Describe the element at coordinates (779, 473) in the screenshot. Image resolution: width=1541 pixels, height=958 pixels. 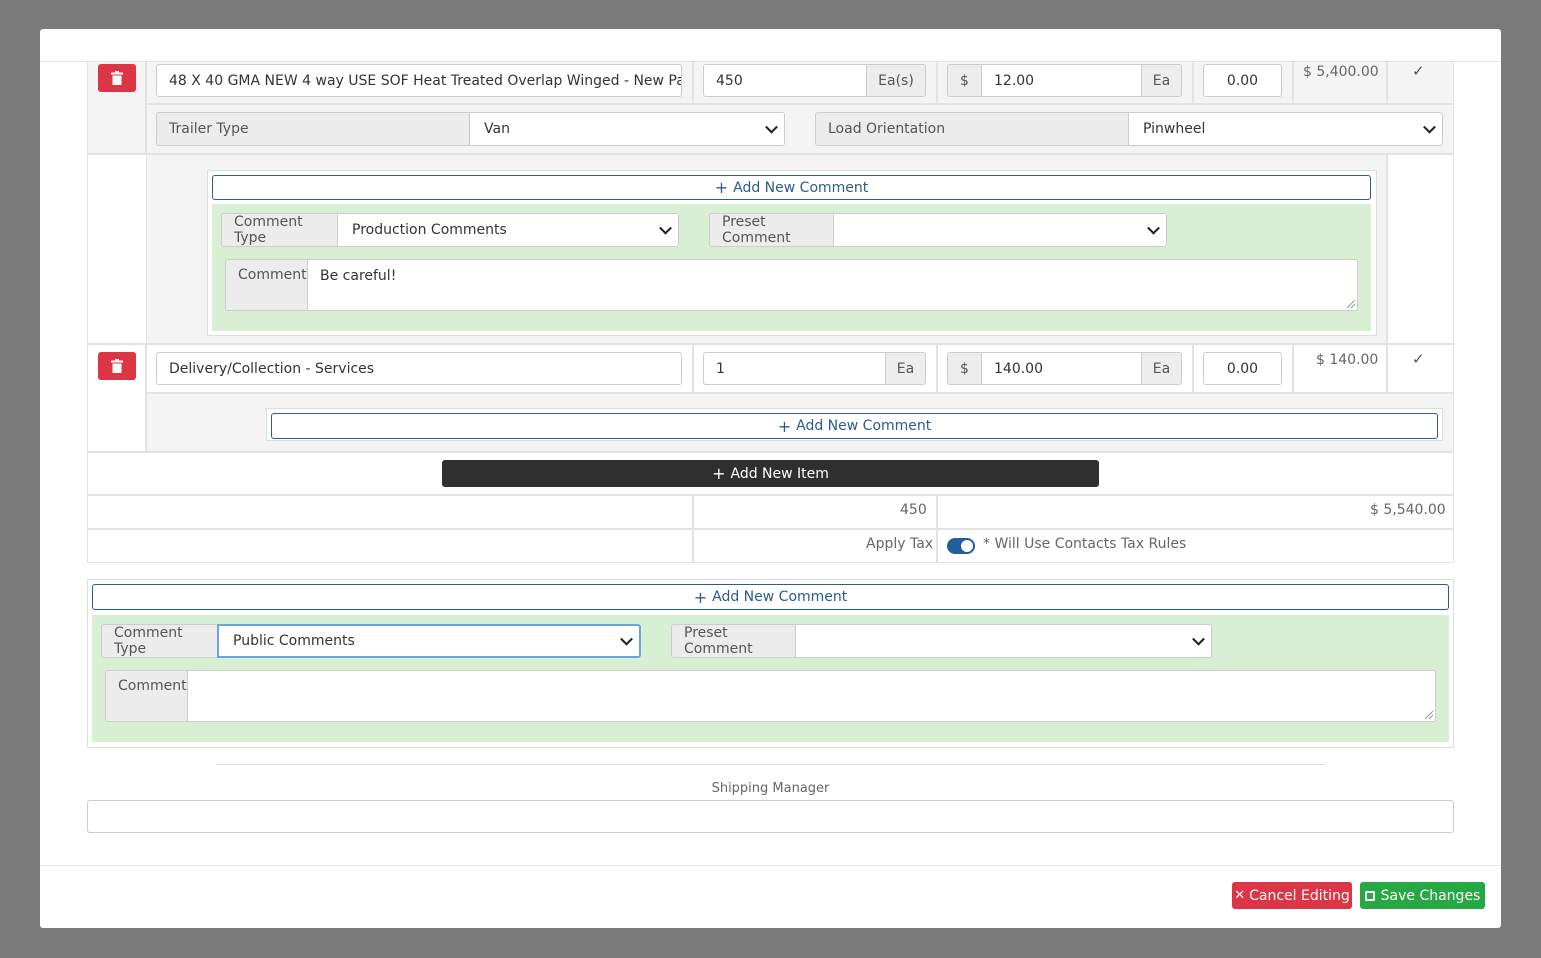
I see `add-item-label: Add New Item` at that location.